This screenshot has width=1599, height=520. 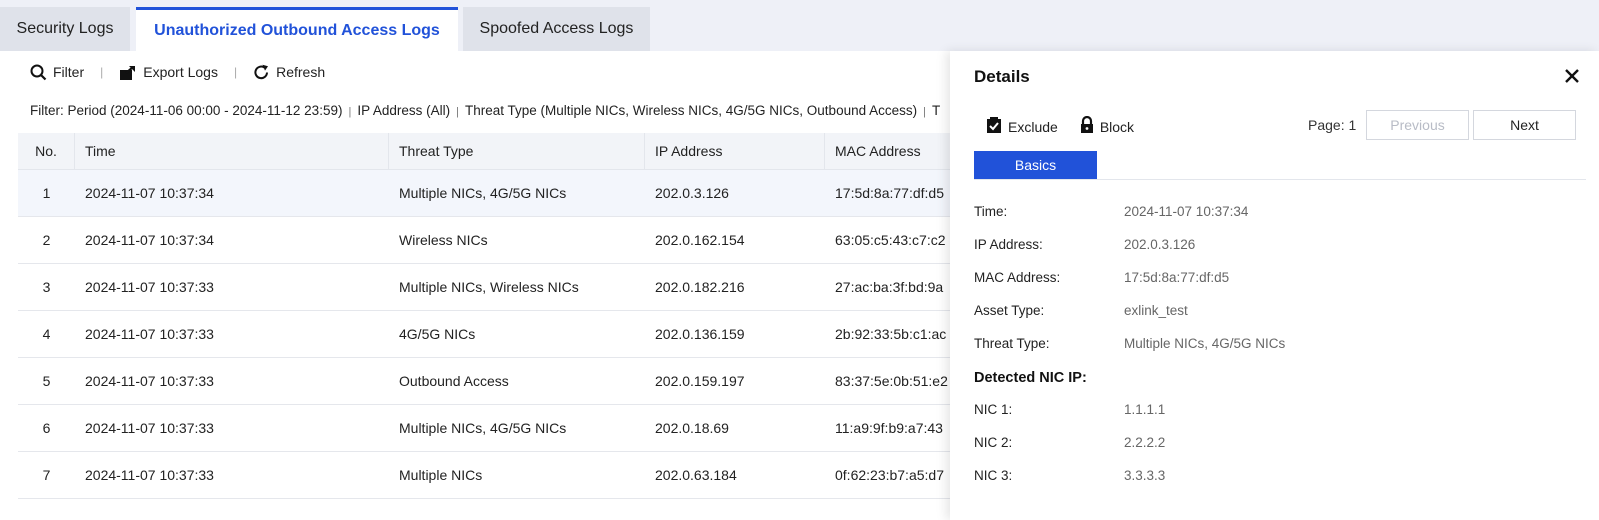 I want to click on detail-field-threat-type: Threat Type: Multiple NICs, 4G/5G NICs, so click(x=1129, y=343).